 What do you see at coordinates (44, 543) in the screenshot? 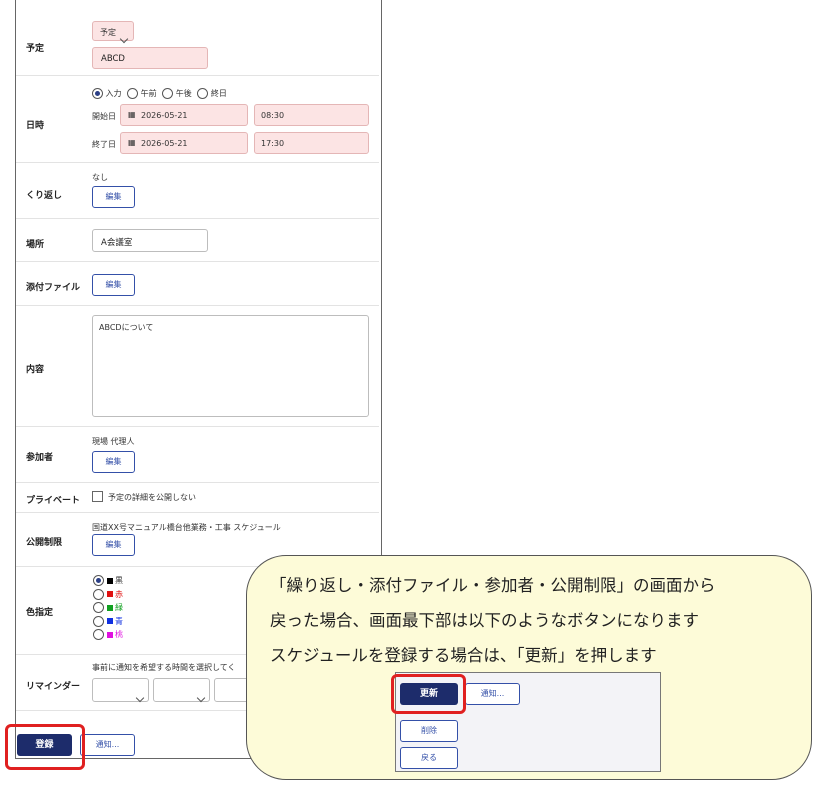
I see `public-limit-label: 公開制限` at bounding box center [44, 543].